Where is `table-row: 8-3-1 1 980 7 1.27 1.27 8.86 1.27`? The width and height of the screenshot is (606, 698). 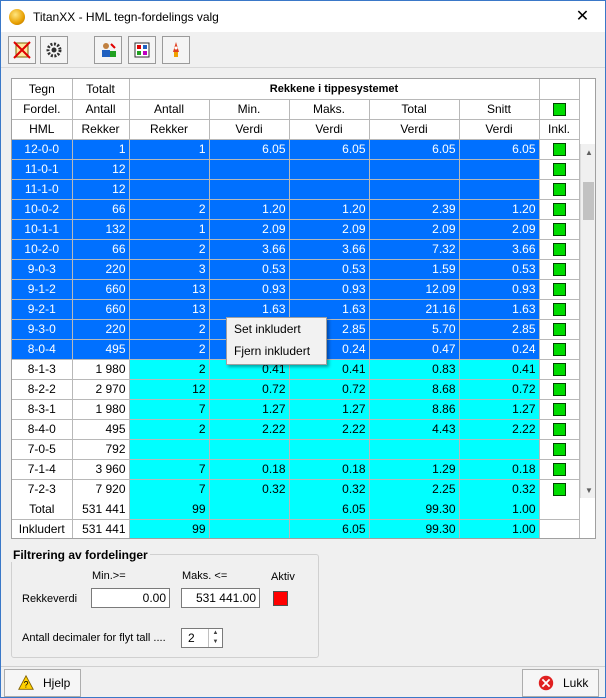
table-row: 8-3-1 1 980 7 1.27 1.27 8.86 1.27 is located at coordinates (296, 409).